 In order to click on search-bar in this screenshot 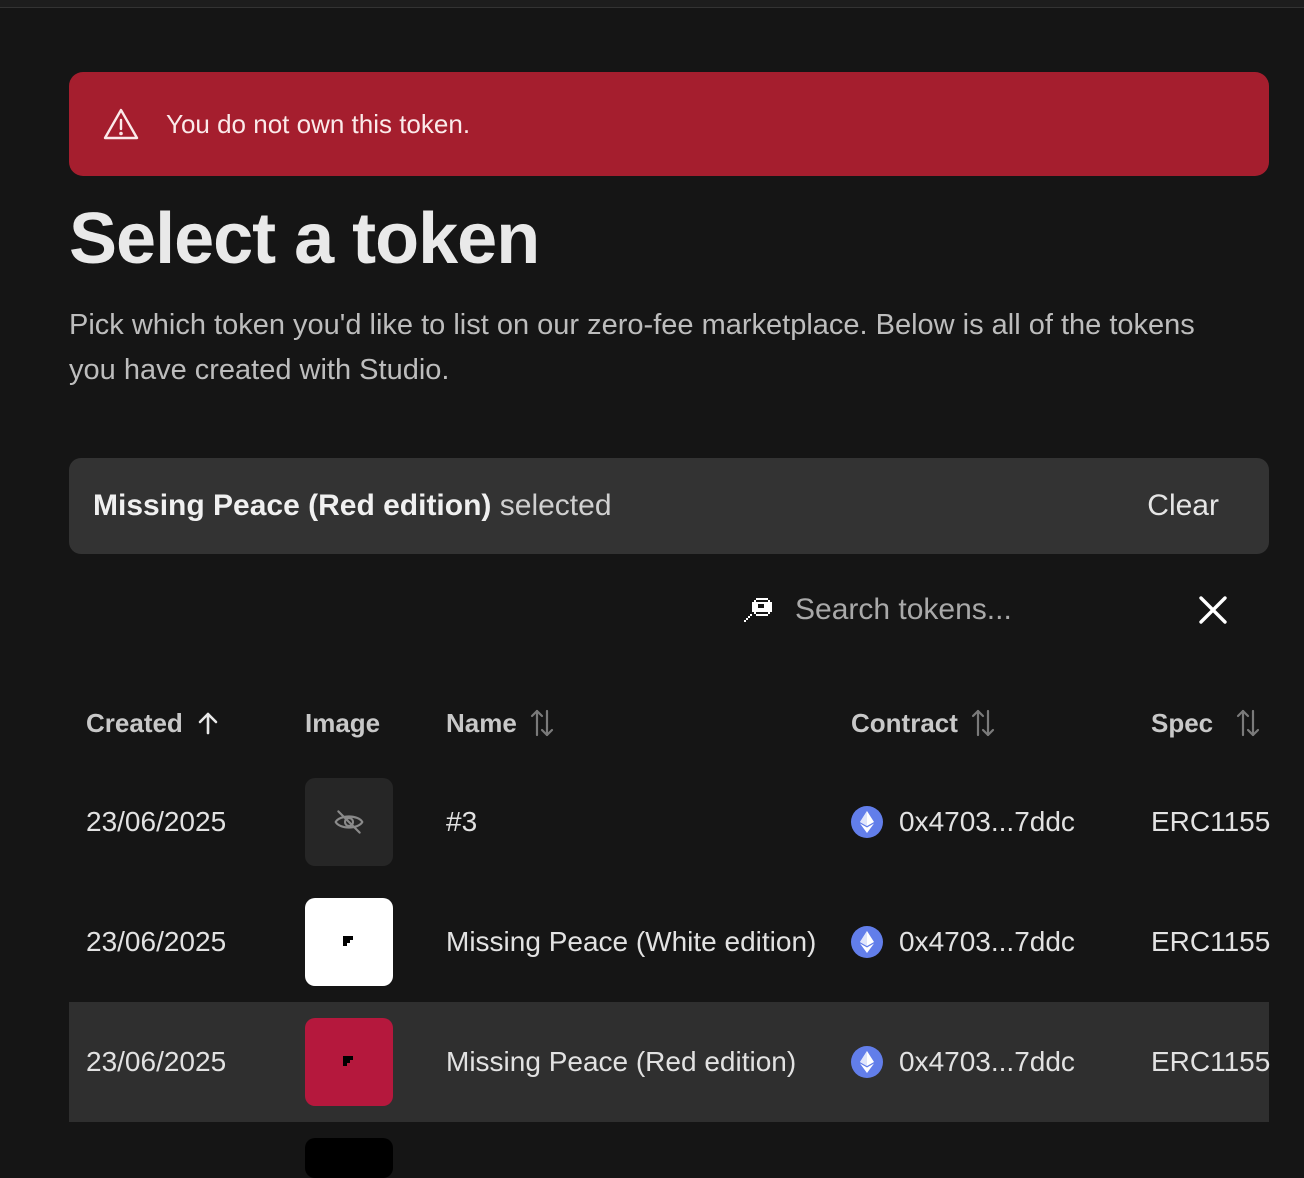, I will do `click(989, 610)`.